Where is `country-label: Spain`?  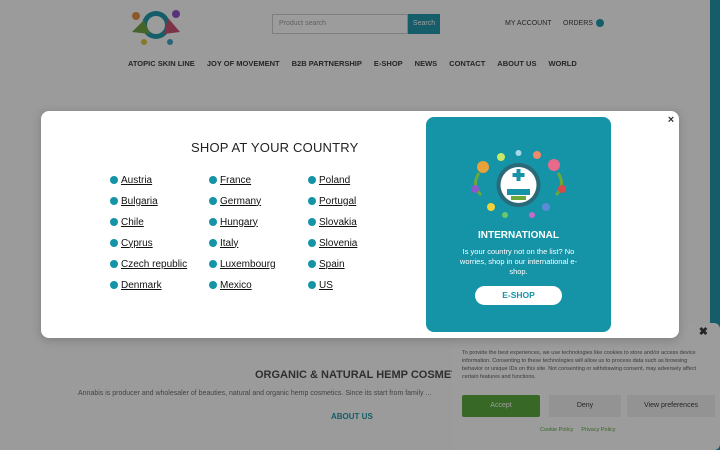 country-label: Spain is located at coordinates (332, 264).